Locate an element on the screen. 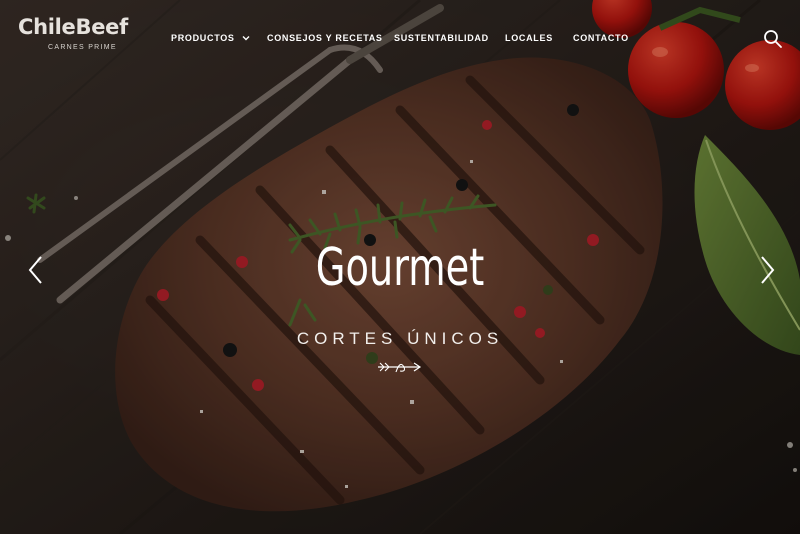 Image resolution: width=800 pixels, height=534 pixels. search-button is located at coordinates (773, 39).